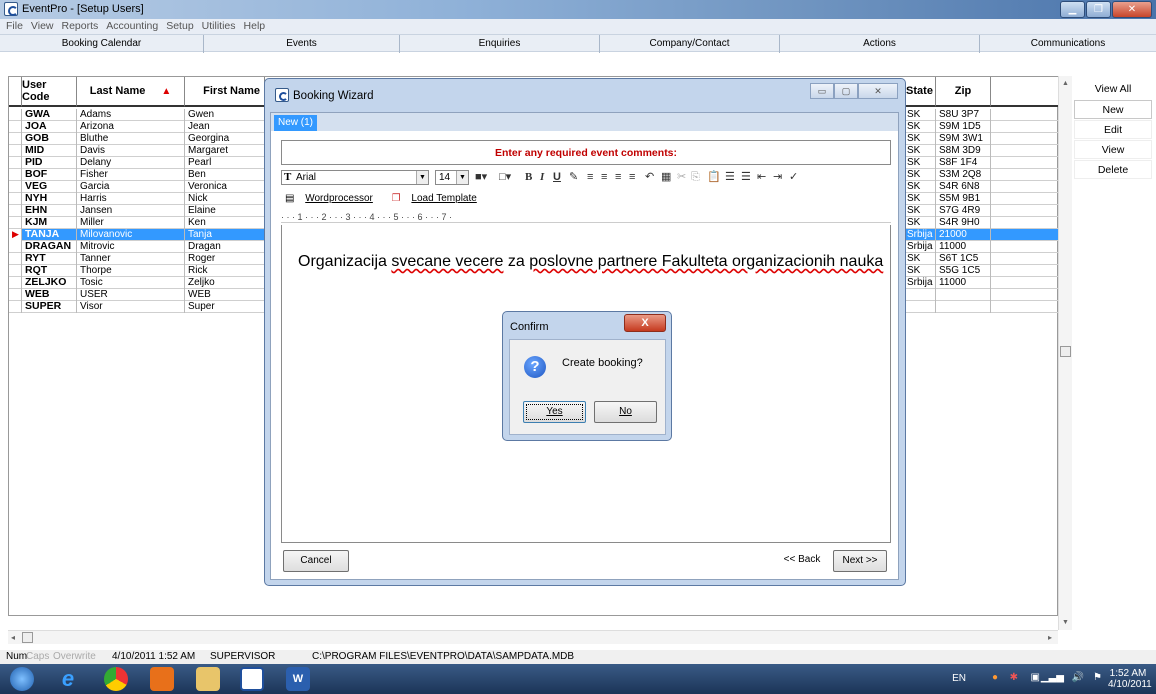 This screenshot has width=1156, height=694. What do you see at coordinates (880, 44) in the screenshot?
I see `nav-actions: Actions` at bounding box center [880, 44].